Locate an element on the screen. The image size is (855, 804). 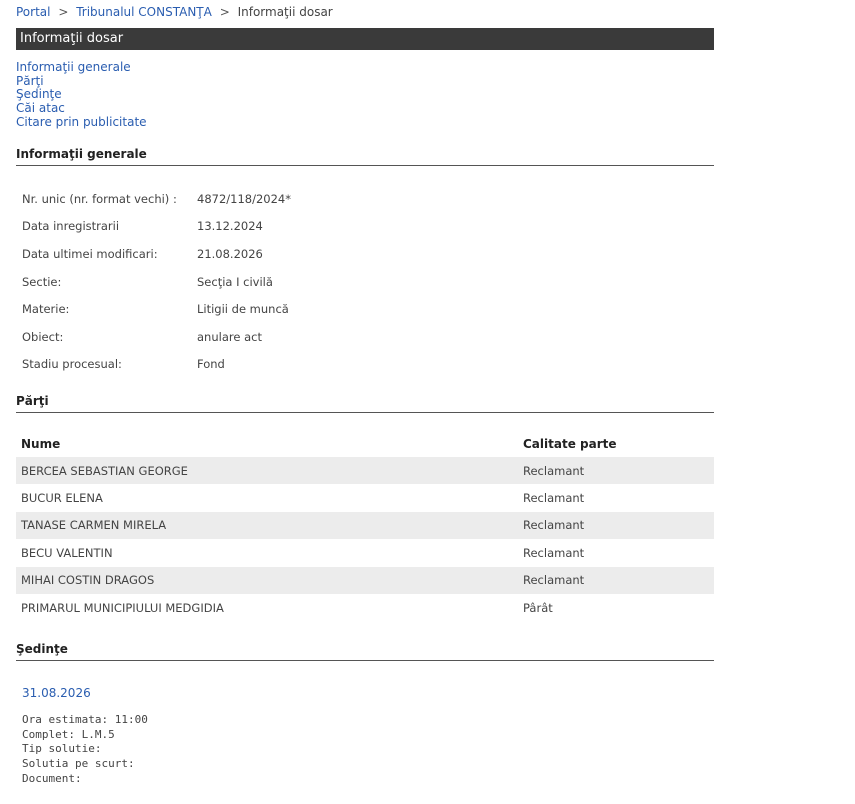
info-label: Nr. unic (nr. format vechi) : is located at coordinates (99, 198).